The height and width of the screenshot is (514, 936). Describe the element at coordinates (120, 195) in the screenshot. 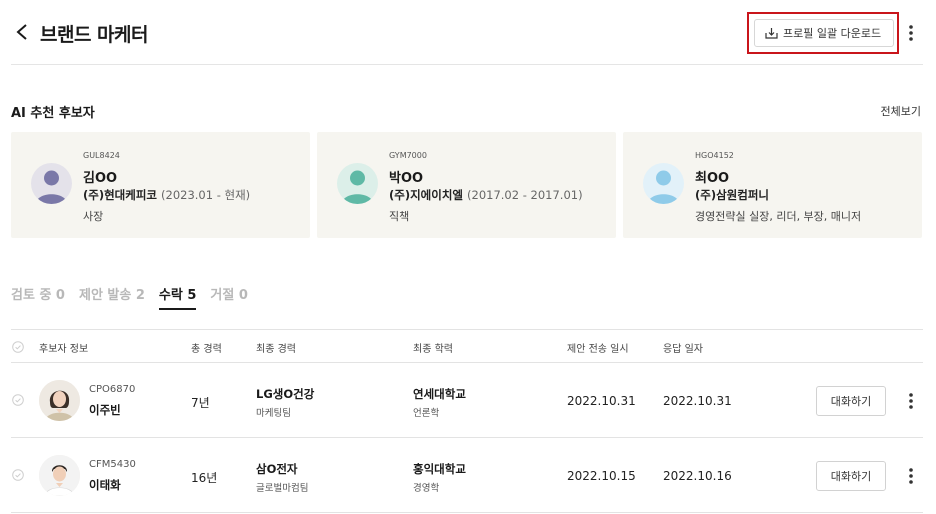

I see `company-name: (주)현대케피코` at that location.